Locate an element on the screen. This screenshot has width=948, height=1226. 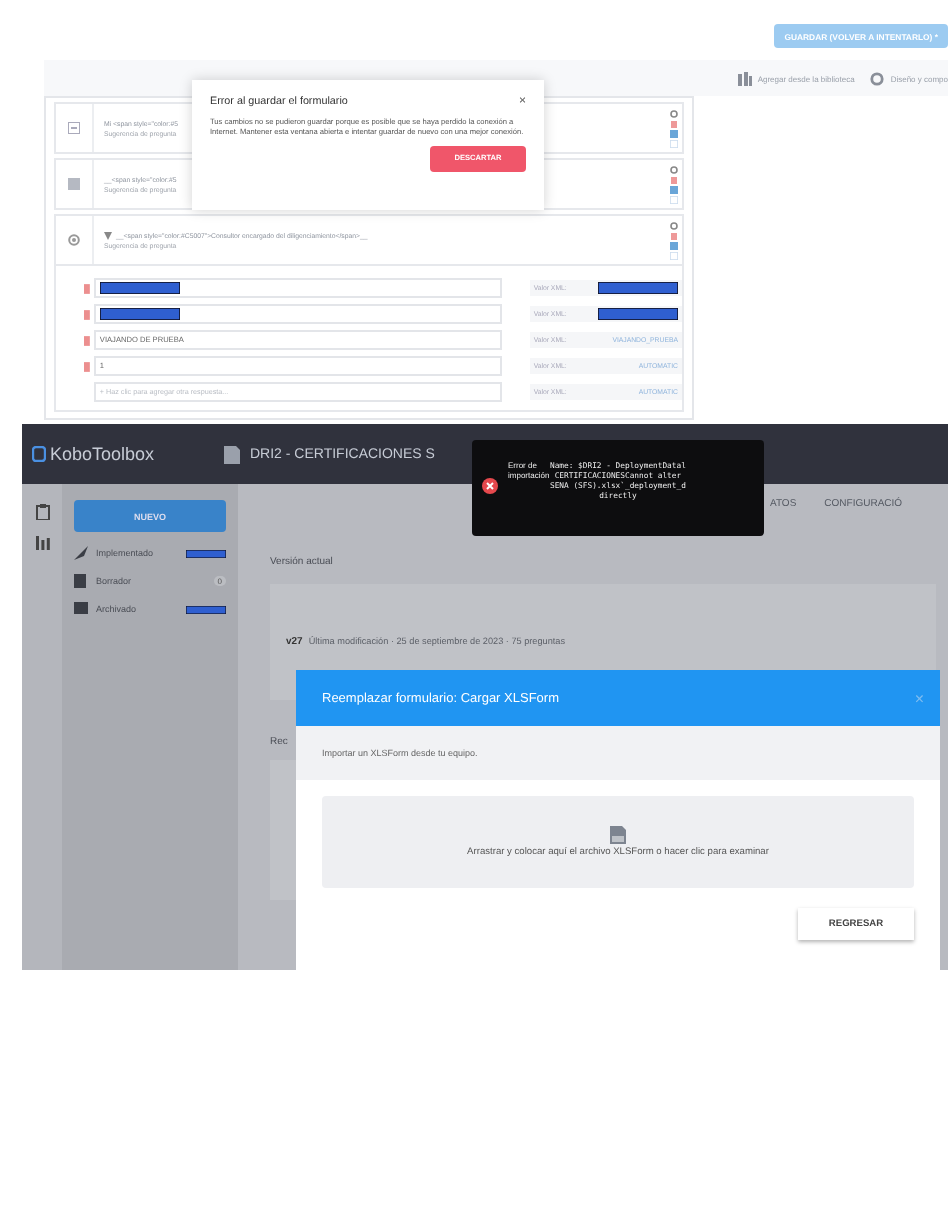
chart-icon is located at coordinates (42, 543).